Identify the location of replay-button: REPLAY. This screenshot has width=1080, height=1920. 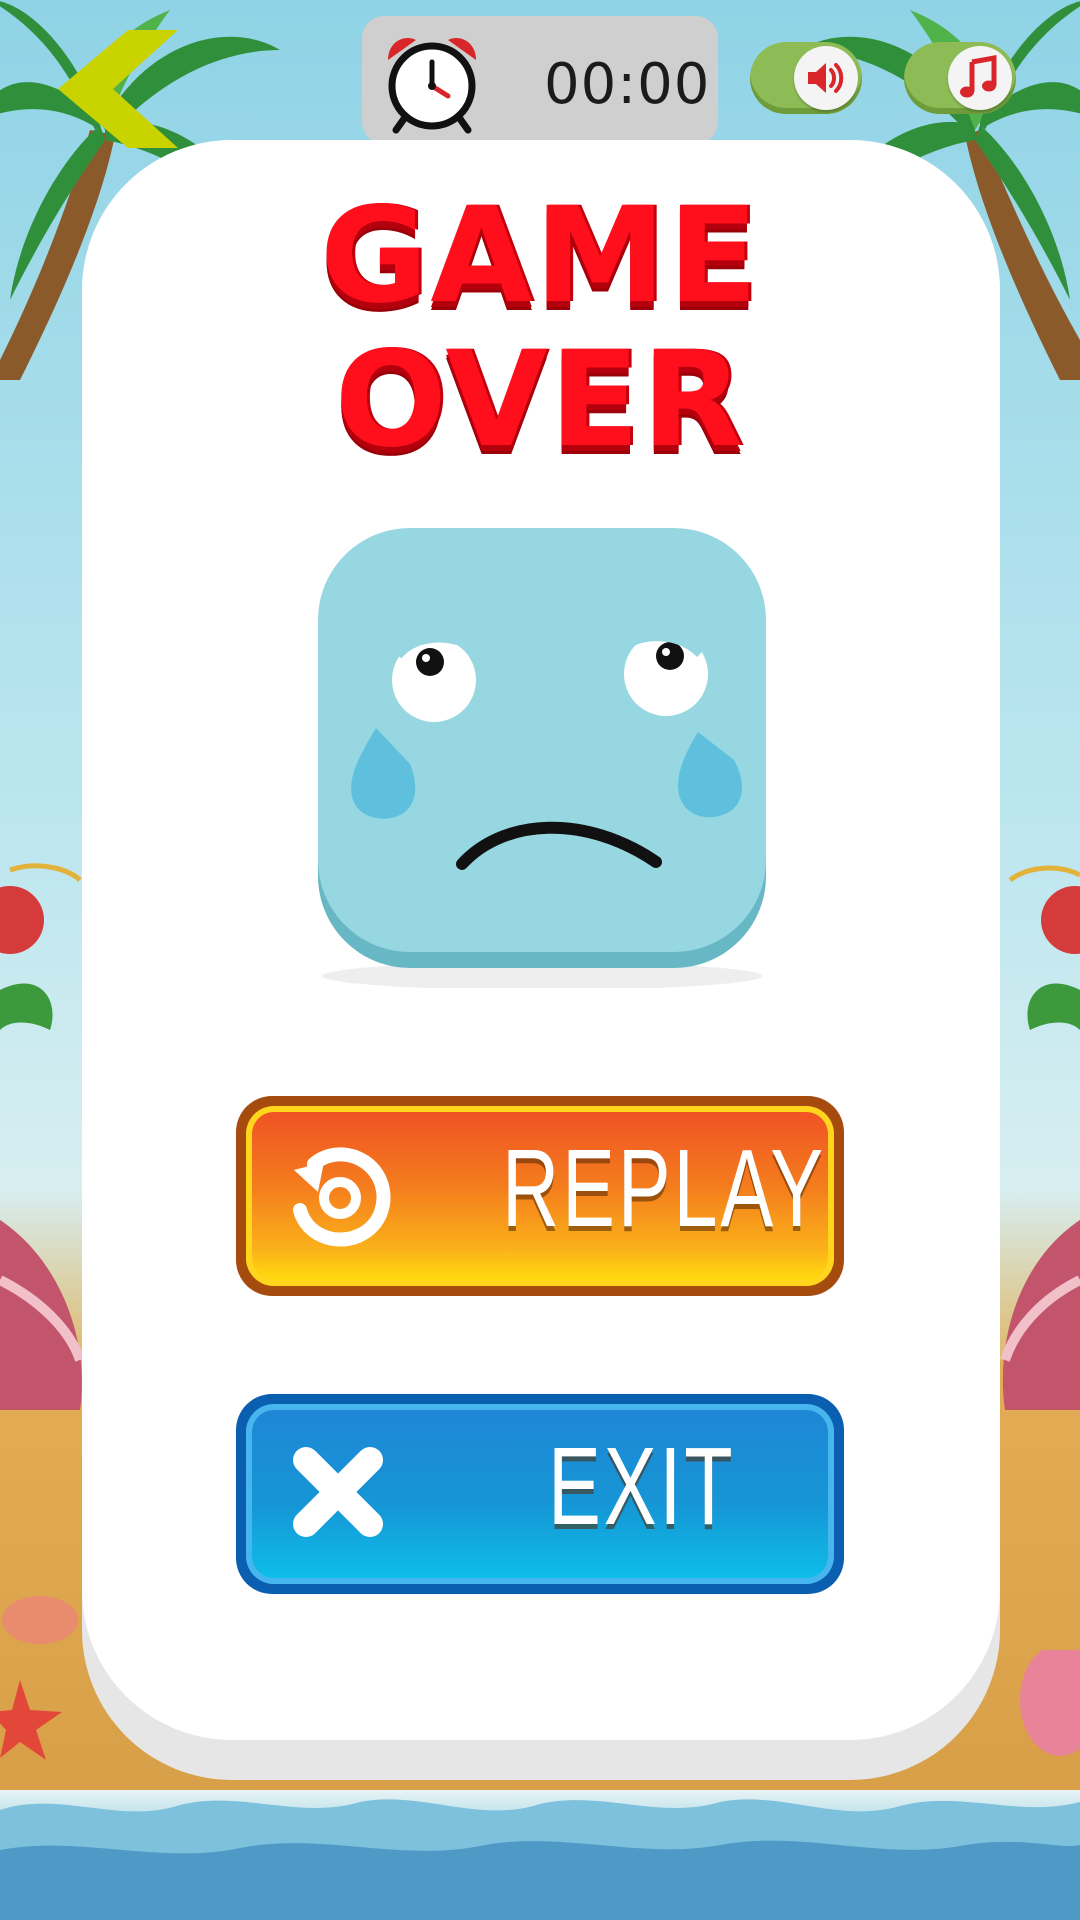
(540, 1196).